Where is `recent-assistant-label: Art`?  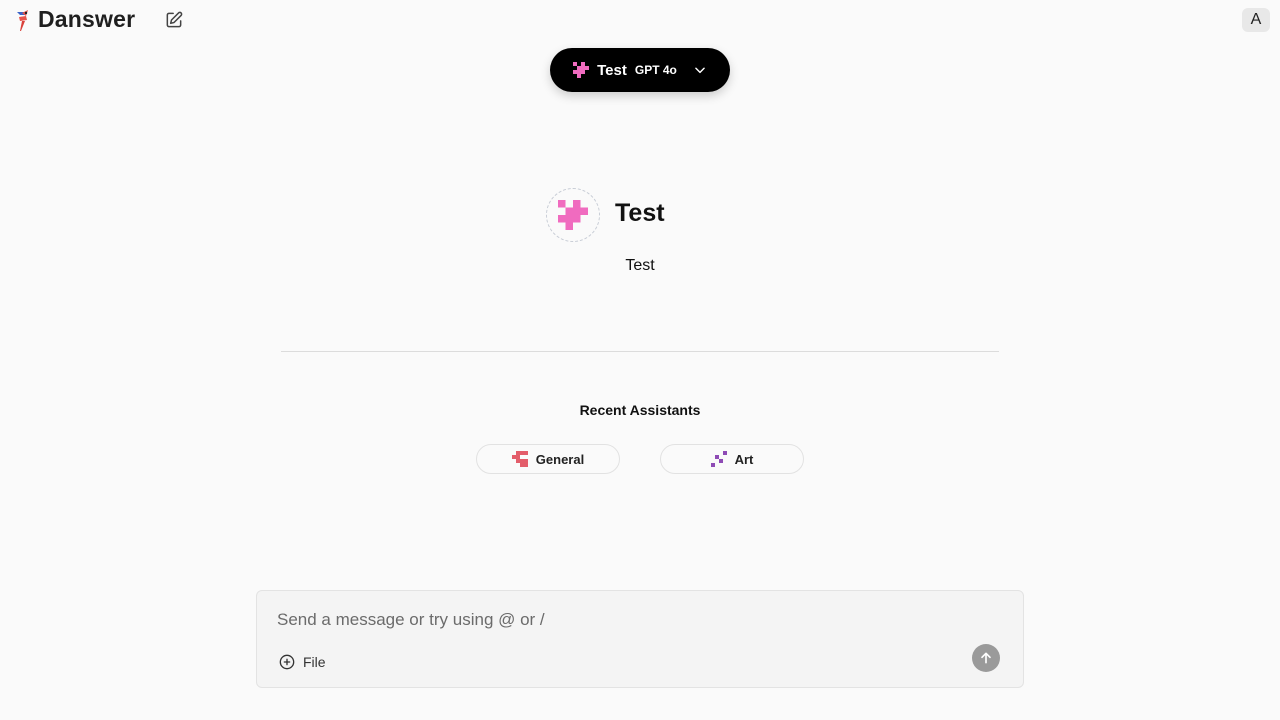
recent-assistant-label: Art is located at coordinates (744, 459).